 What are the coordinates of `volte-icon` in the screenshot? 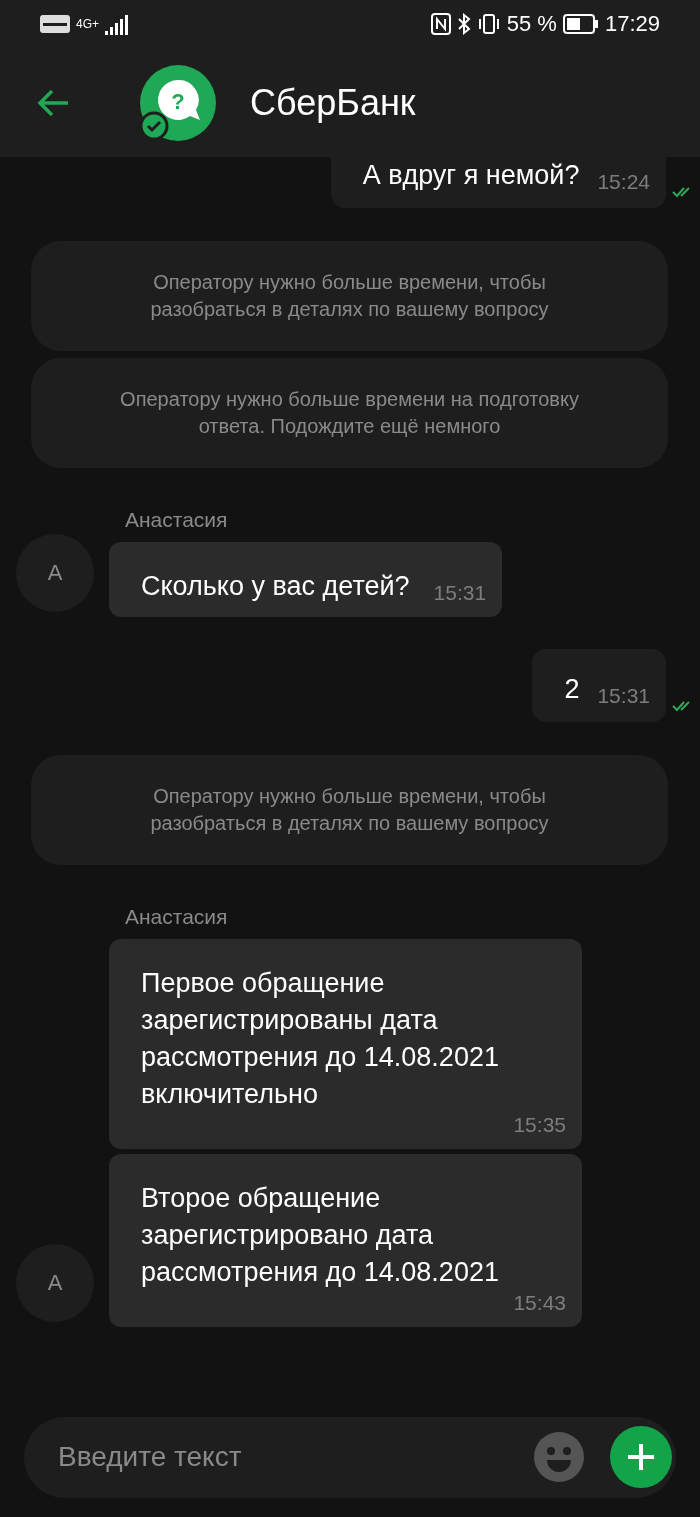 It's located at (55, 24).